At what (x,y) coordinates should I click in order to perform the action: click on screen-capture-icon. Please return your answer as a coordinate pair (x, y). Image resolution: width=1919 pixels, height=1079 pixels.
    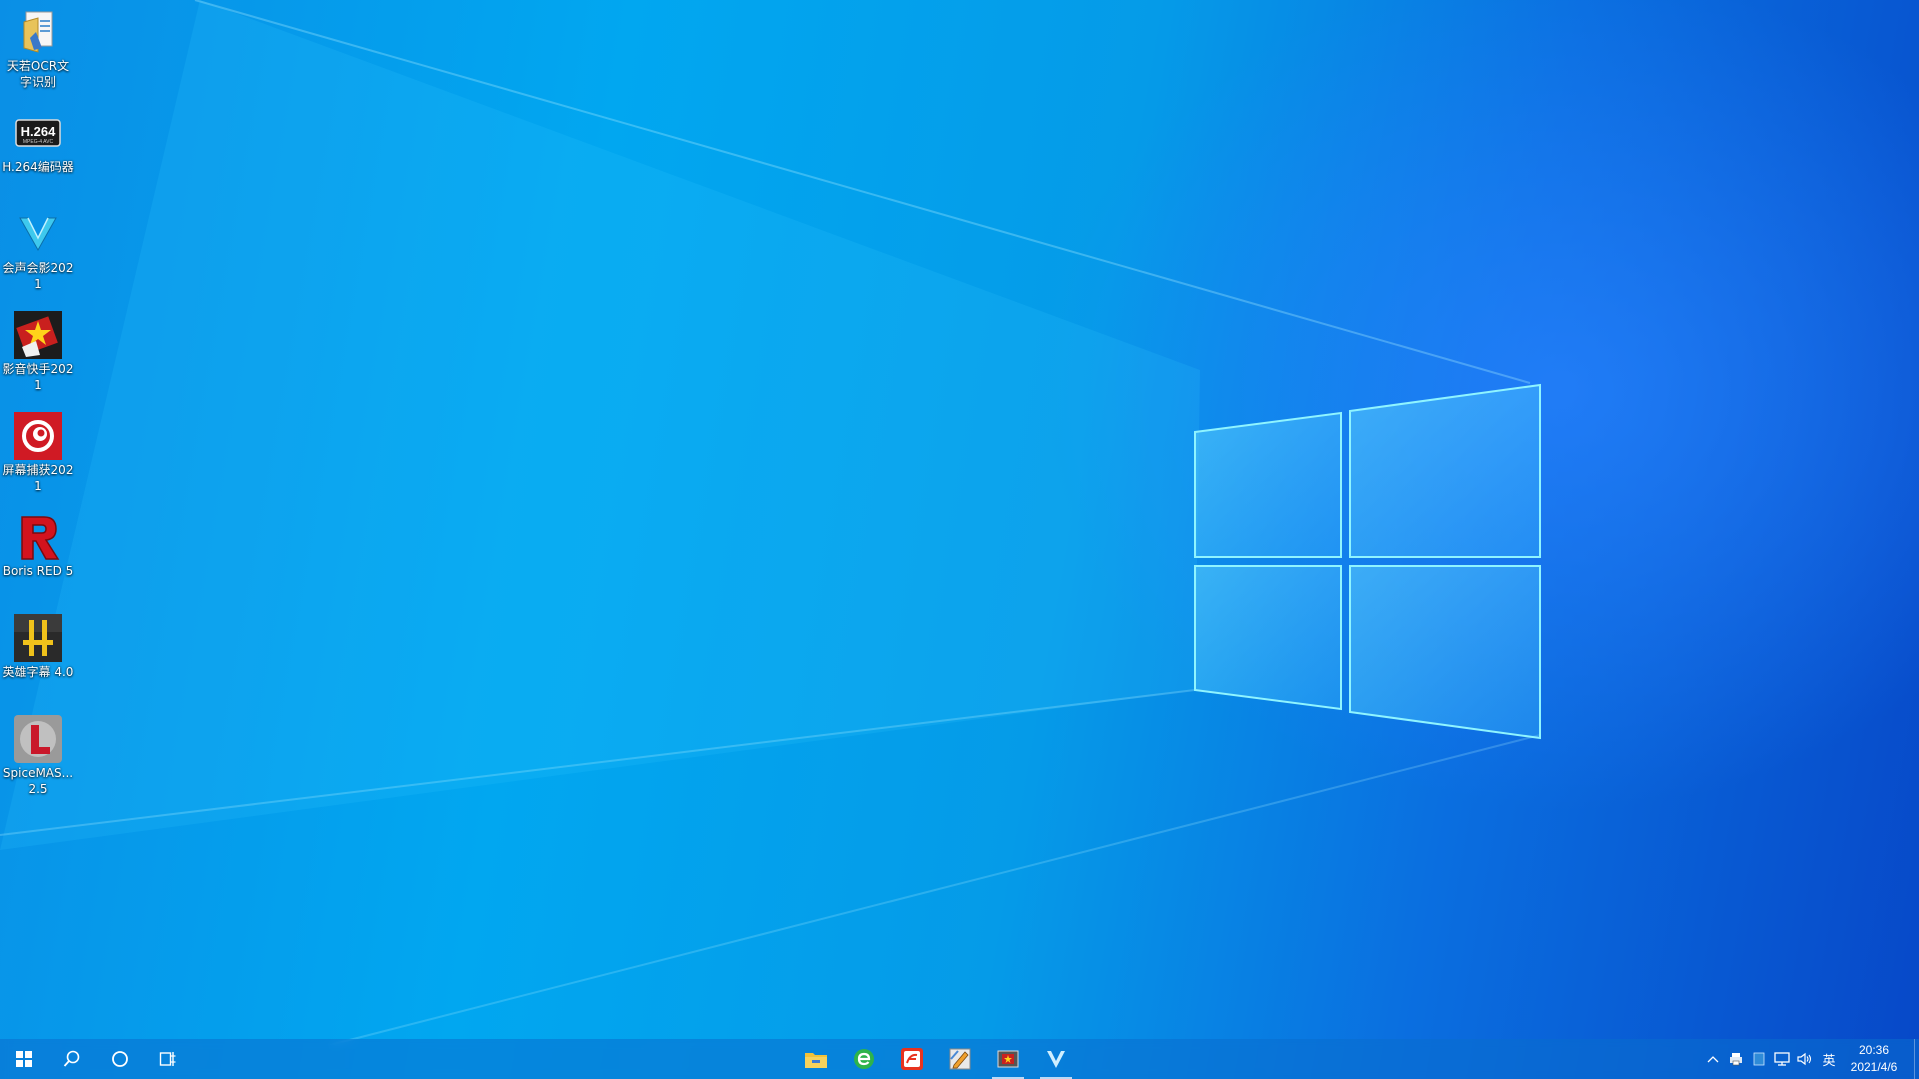
    Looking at the image, I should click on (38, 436).